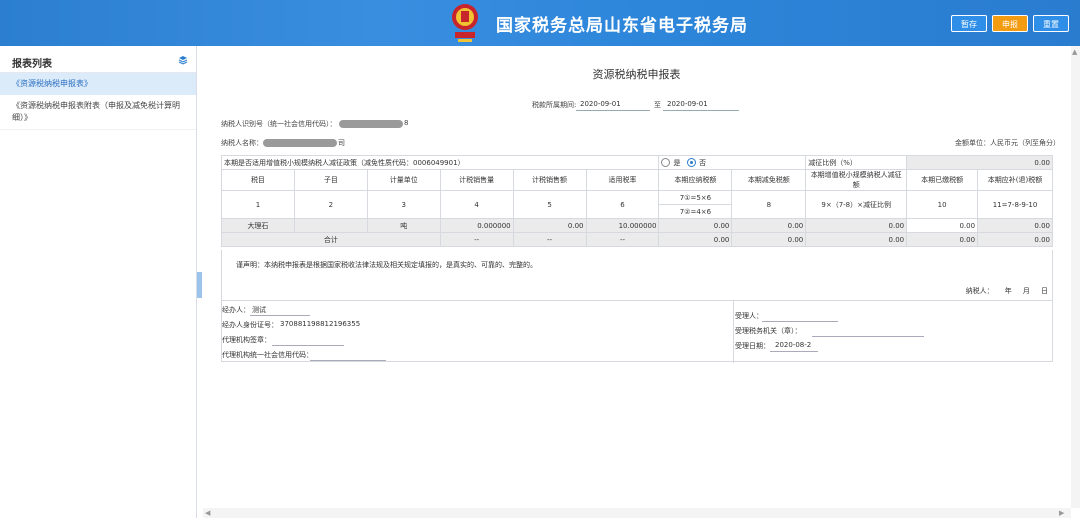 The height and width of the screenshot is (518, 1080). What do you see at coordinates (98, 59) in the screenshot?
I see `sidebar-header: 报表列表` at bounding box center [98, 59].